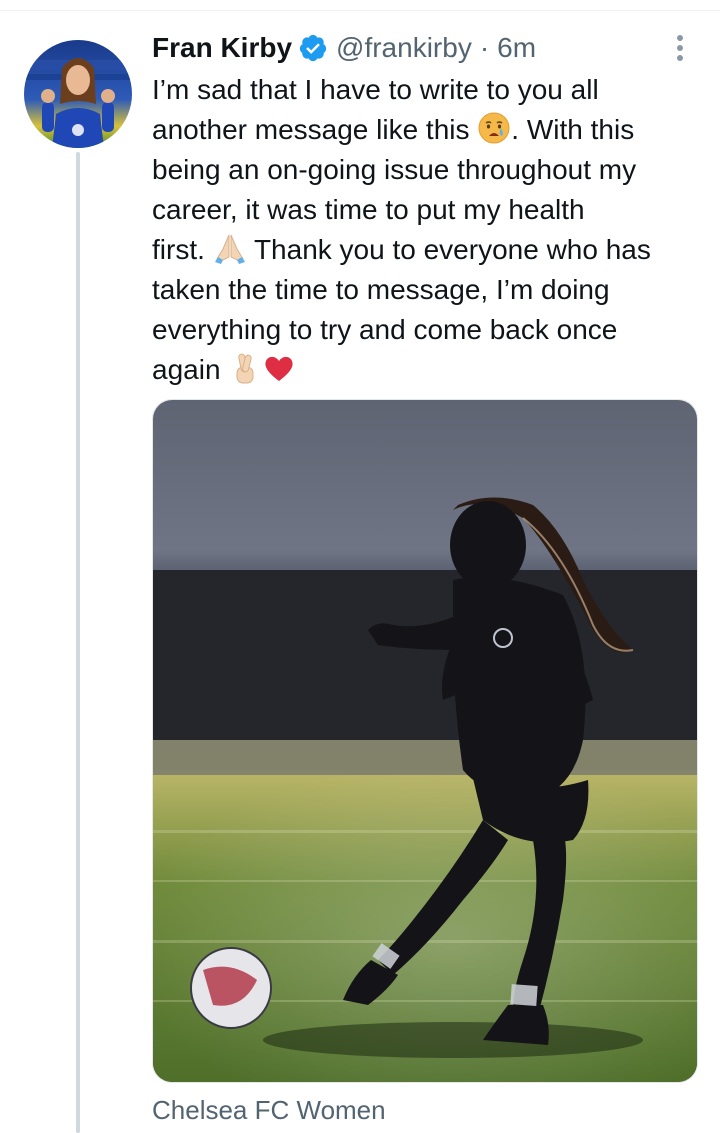  I want to click on tweet-text-line: career, it was time to put my health, so click(368, 209).